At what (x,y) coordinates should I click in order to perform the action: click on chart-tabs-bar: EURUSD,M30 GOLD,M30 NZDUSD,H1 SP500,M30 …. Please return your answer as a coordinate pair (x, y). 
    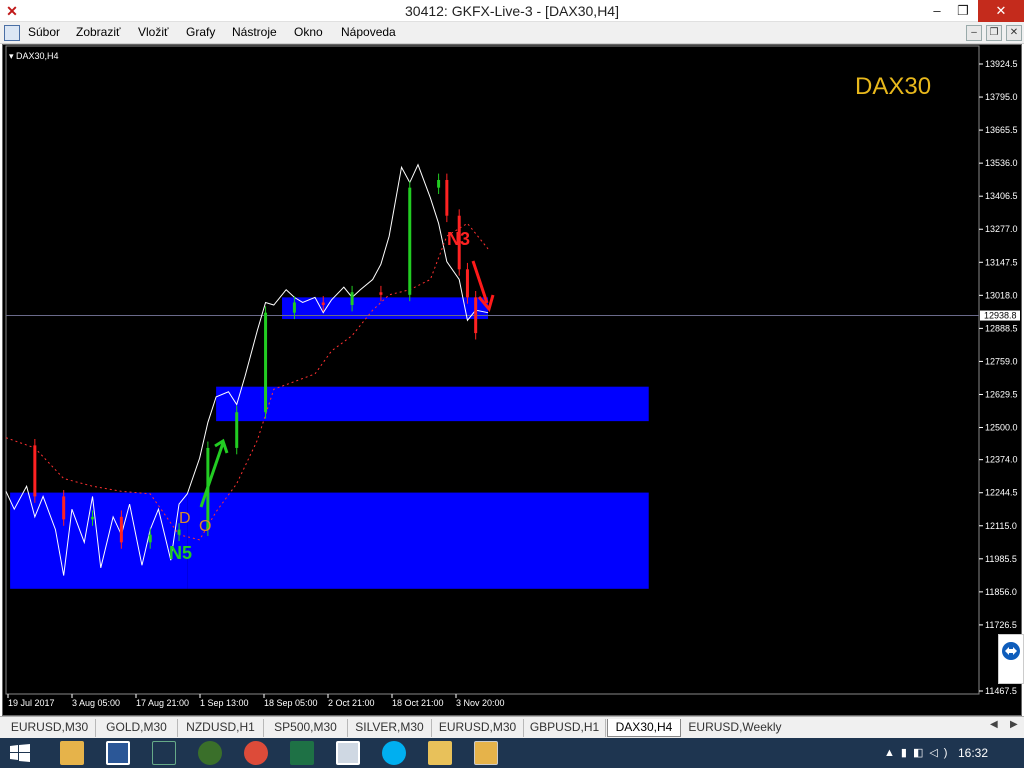
    Looking at the image, I should click on (512, 727).